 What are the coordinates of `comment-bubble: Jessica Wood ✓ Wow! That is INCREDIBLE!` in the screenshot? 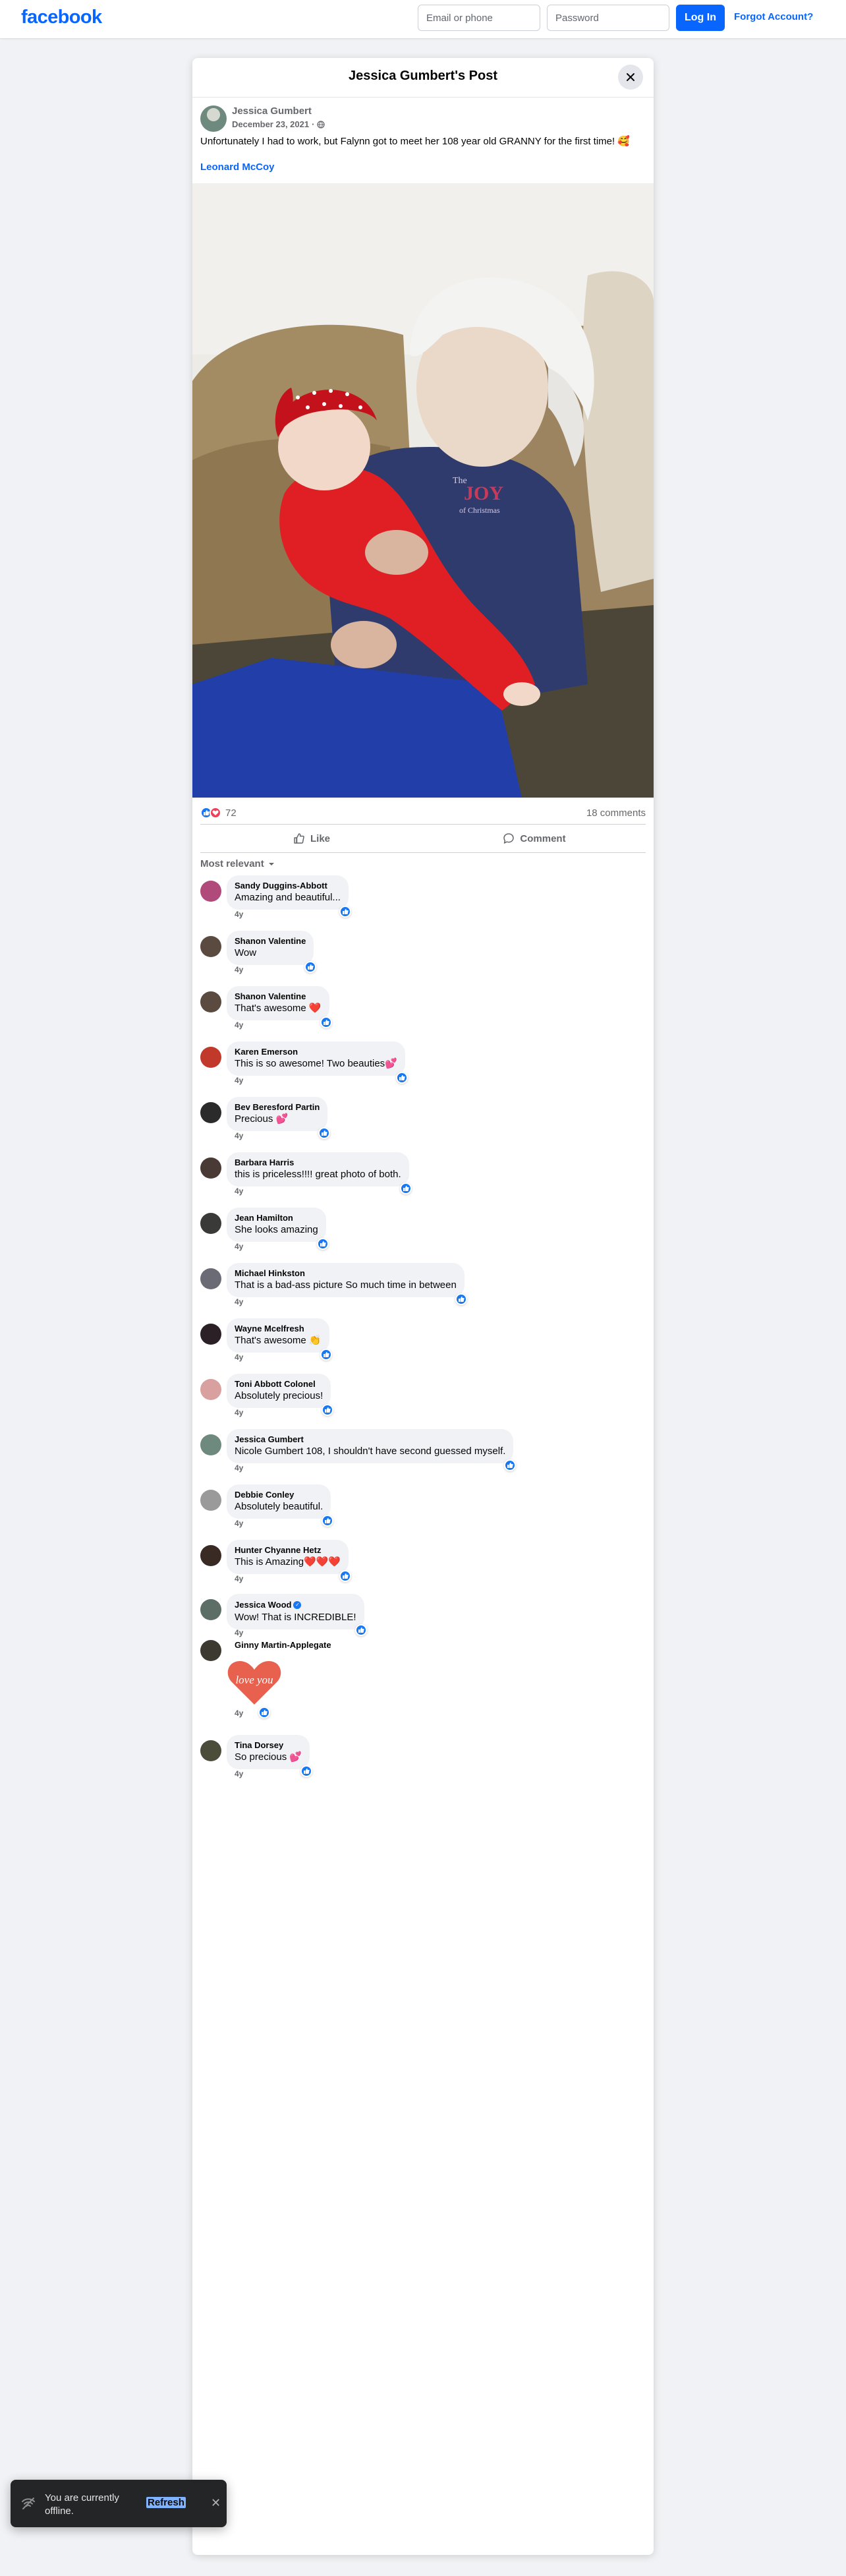 It's located at (295, 1611).